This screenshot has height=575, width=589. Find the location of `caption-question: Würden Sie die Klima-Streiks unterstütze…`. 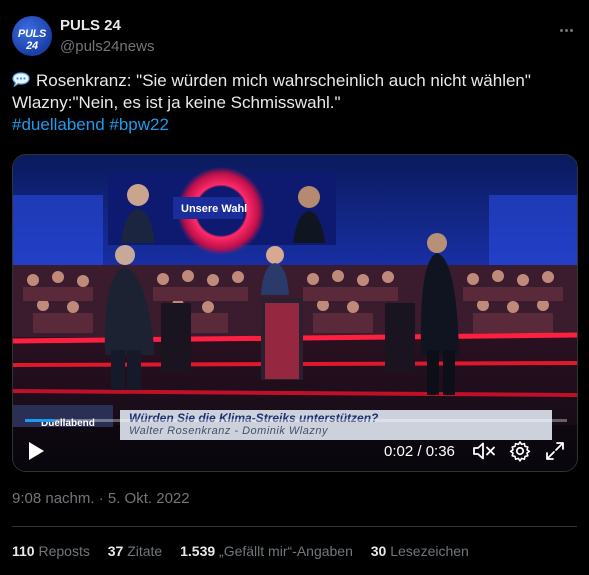

caption-question: Würden Sie die Klima-Streiks unterstütze… is located at coordinates (254, 418).